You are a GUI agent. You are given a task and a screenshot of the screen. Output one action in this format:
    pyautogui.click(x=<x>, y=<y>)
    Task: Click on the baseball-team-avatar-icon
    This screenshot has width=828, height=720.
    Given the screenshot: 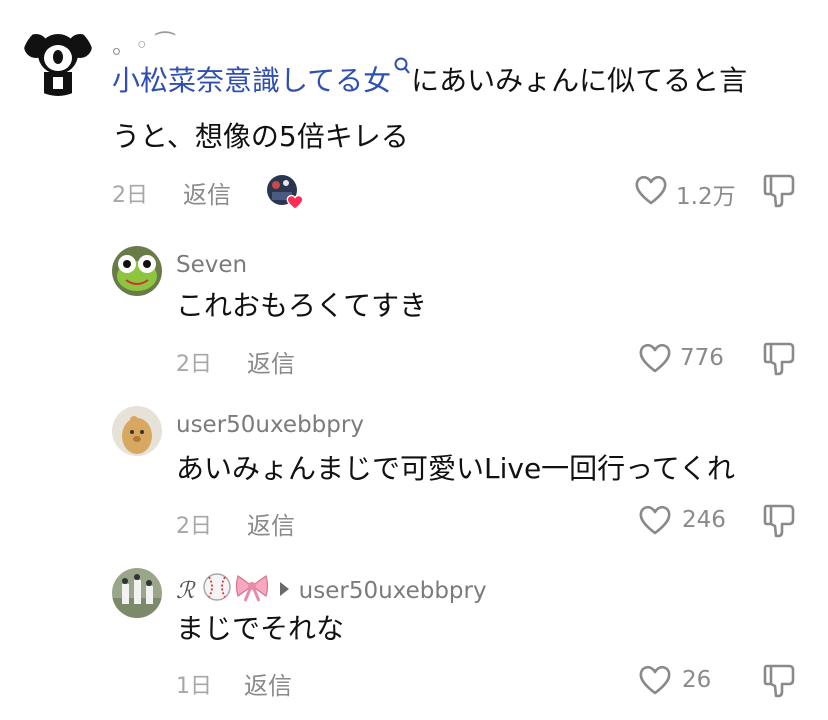 What is the action you would take?
    pyautogui.click(x=137, y=593)
    